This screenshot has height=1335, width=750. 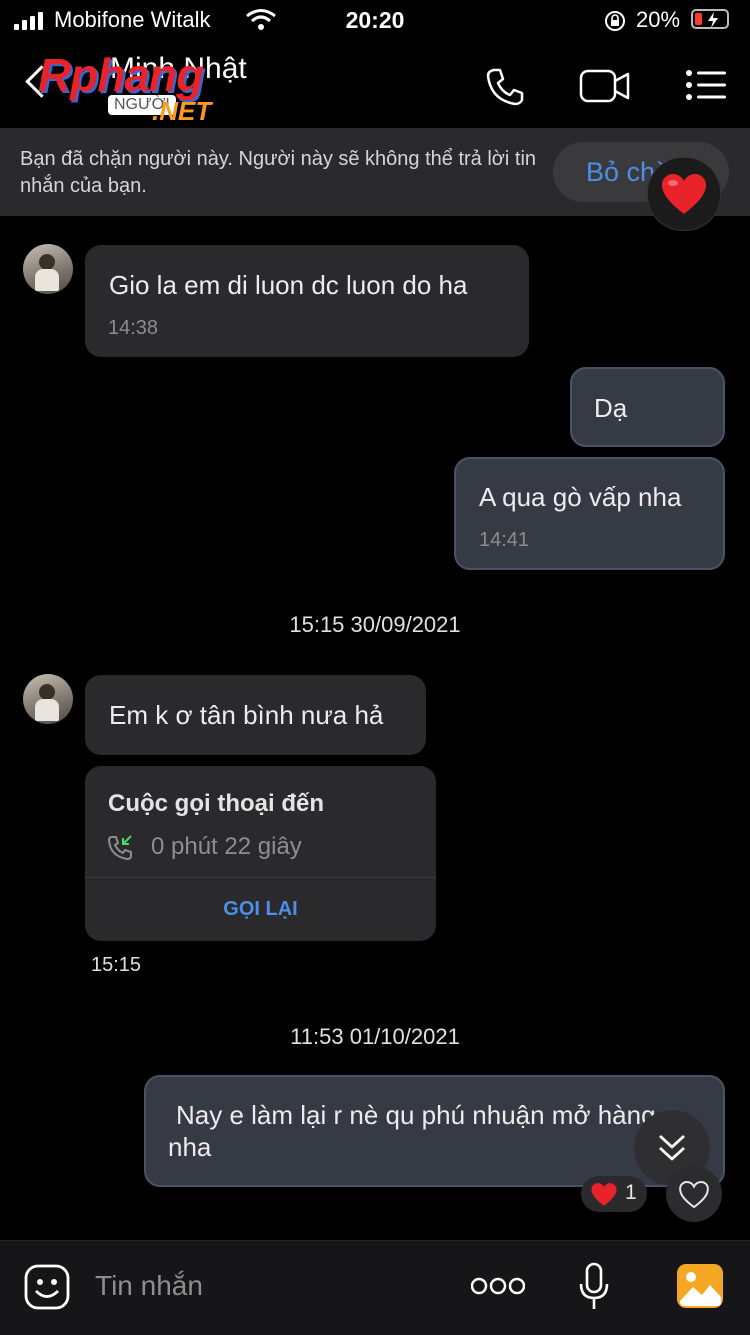 What do you see at coordinates (505, 87) in the screenshot?
I see `phone-icon` at bounding box center [505, 87].